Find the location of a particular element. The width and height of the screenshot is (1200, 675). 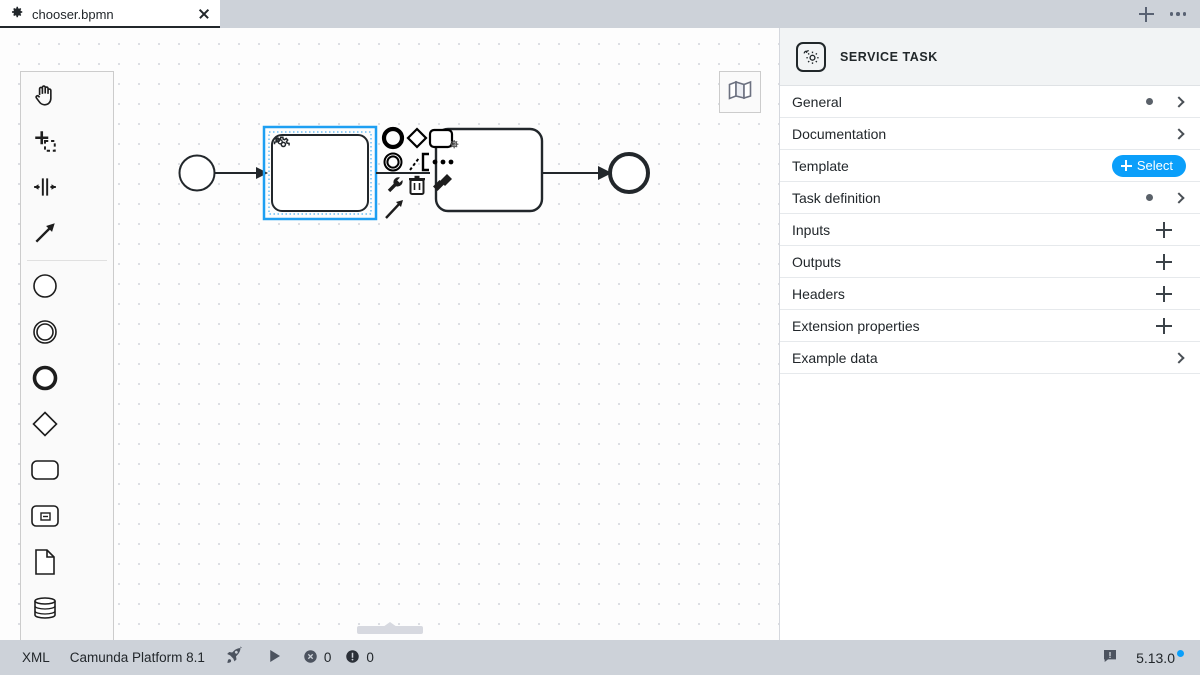

group-label: Inputs is located at coordinates (811, 229).